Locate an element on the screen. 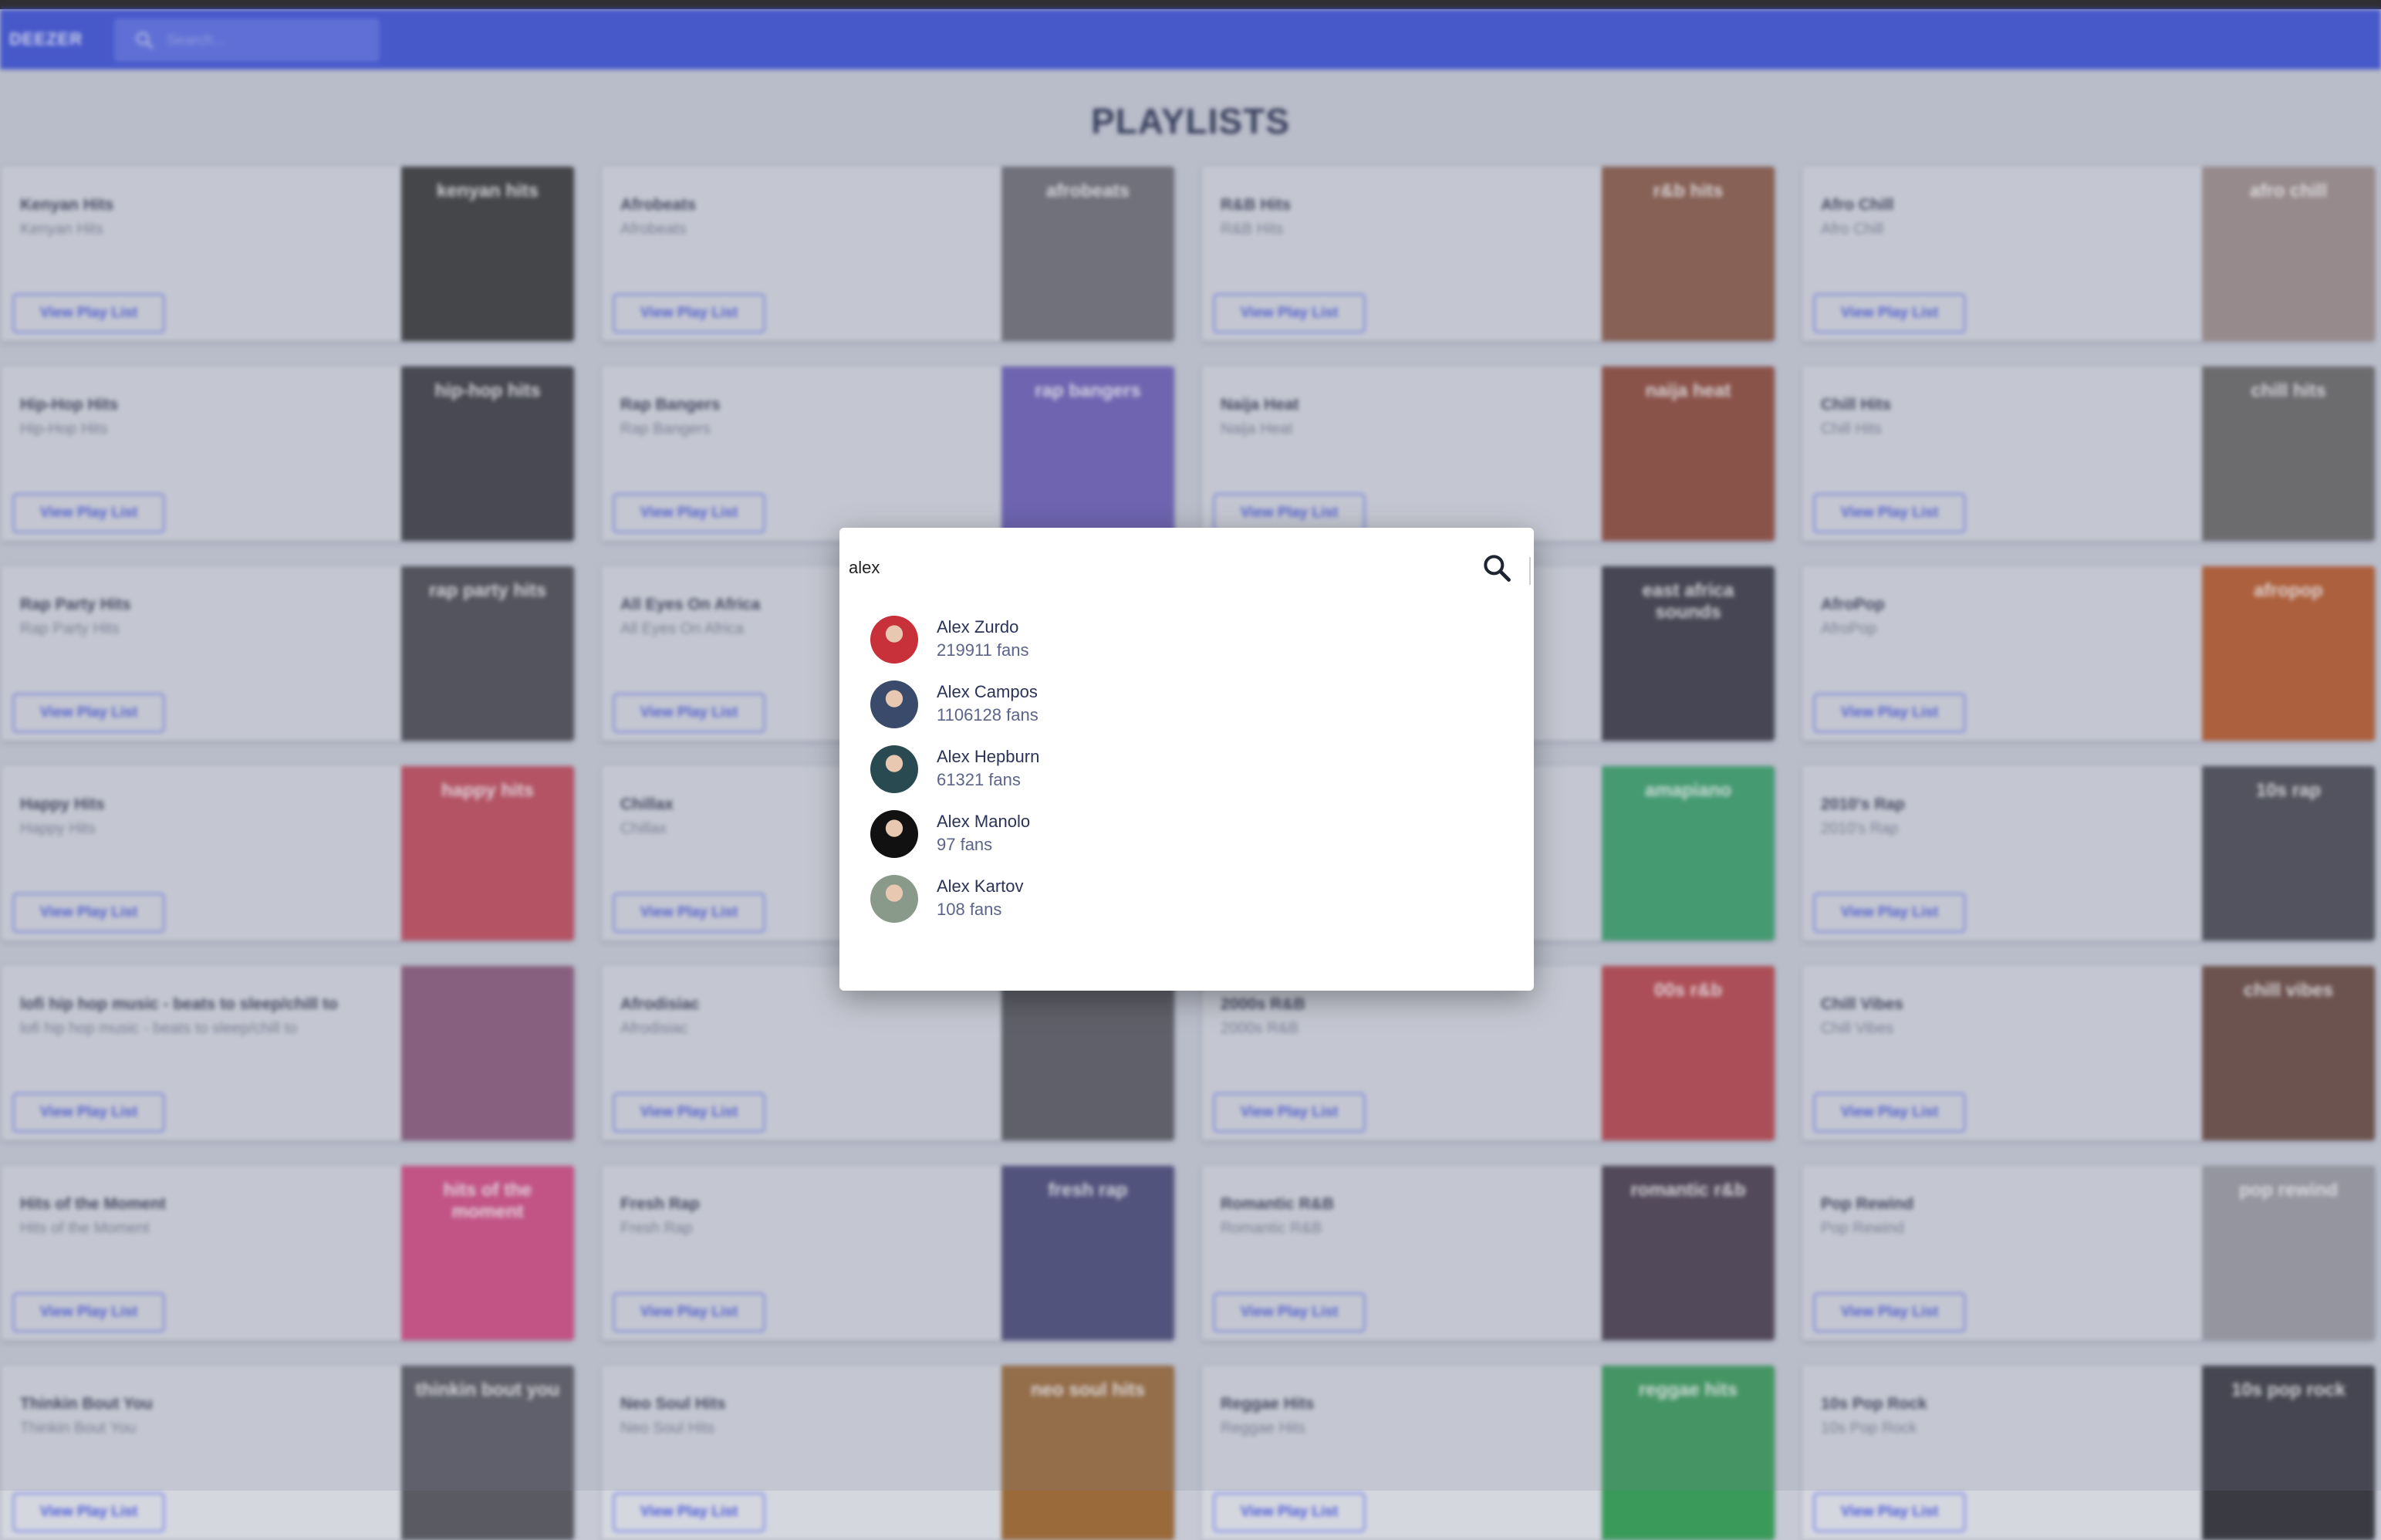 The width and height of the screenshot is (2381, 1540). artist-fans: 97 fans is located at coordinates (965, 844).